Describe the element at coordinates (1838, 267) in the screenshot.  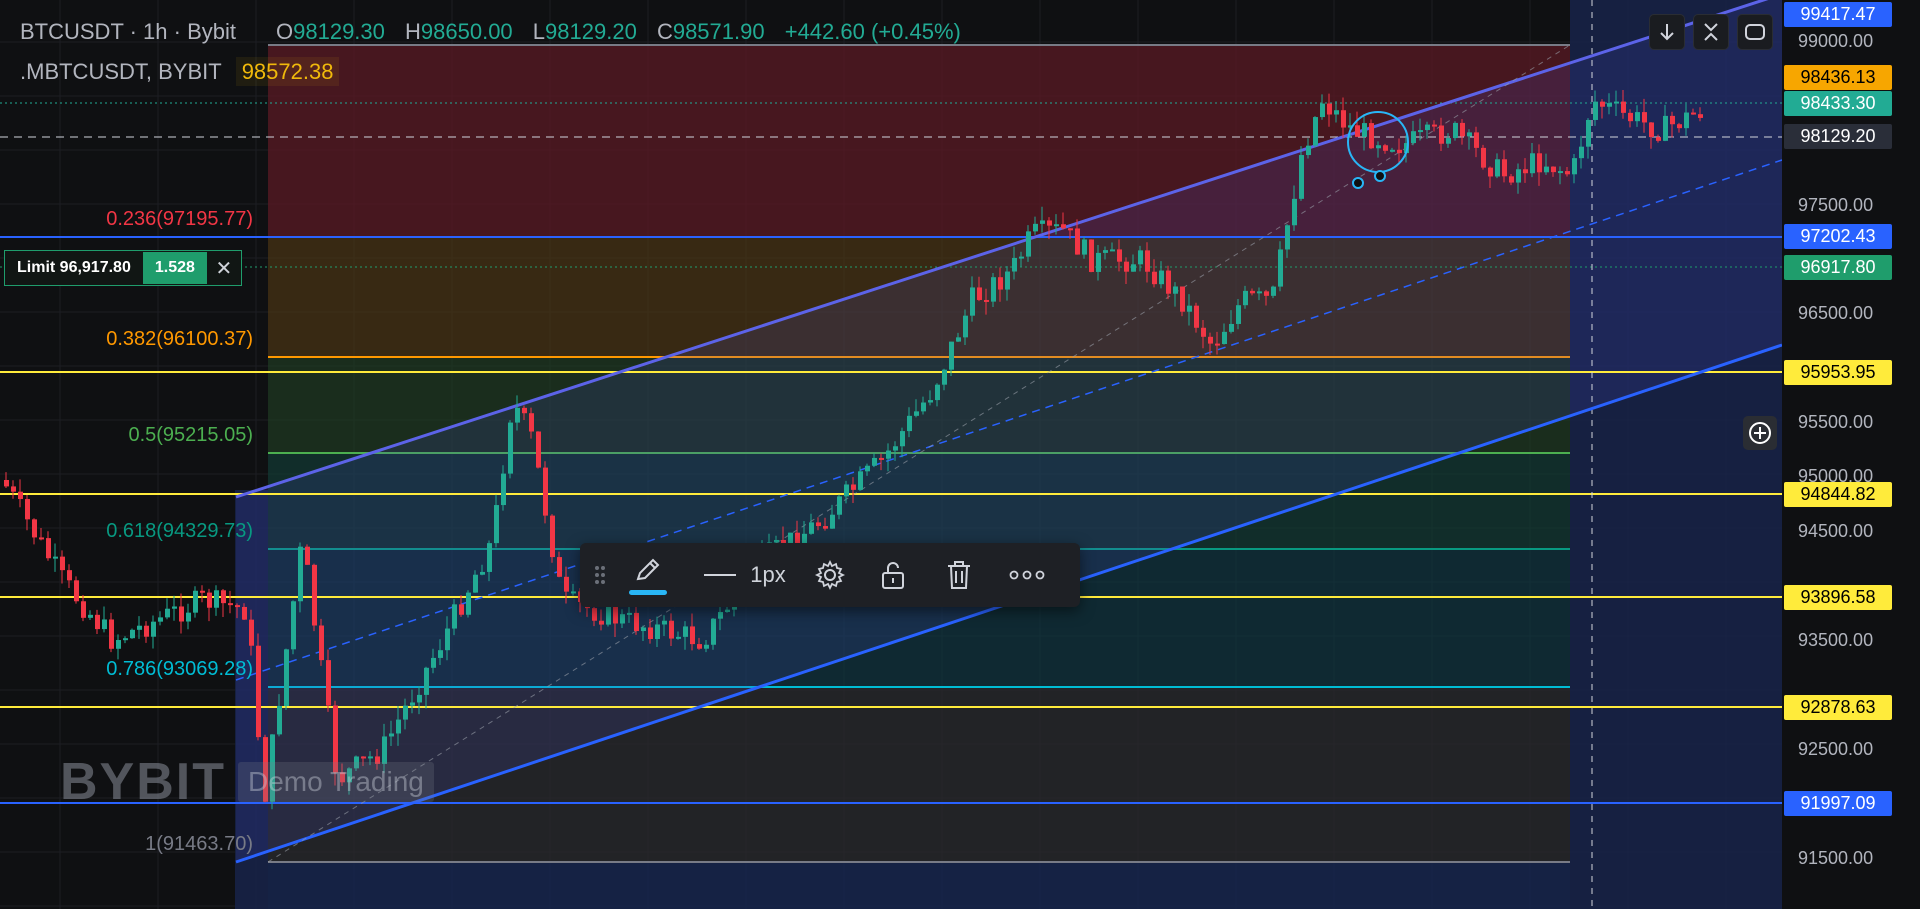
I see `price-tag: 96917.80` at that location.